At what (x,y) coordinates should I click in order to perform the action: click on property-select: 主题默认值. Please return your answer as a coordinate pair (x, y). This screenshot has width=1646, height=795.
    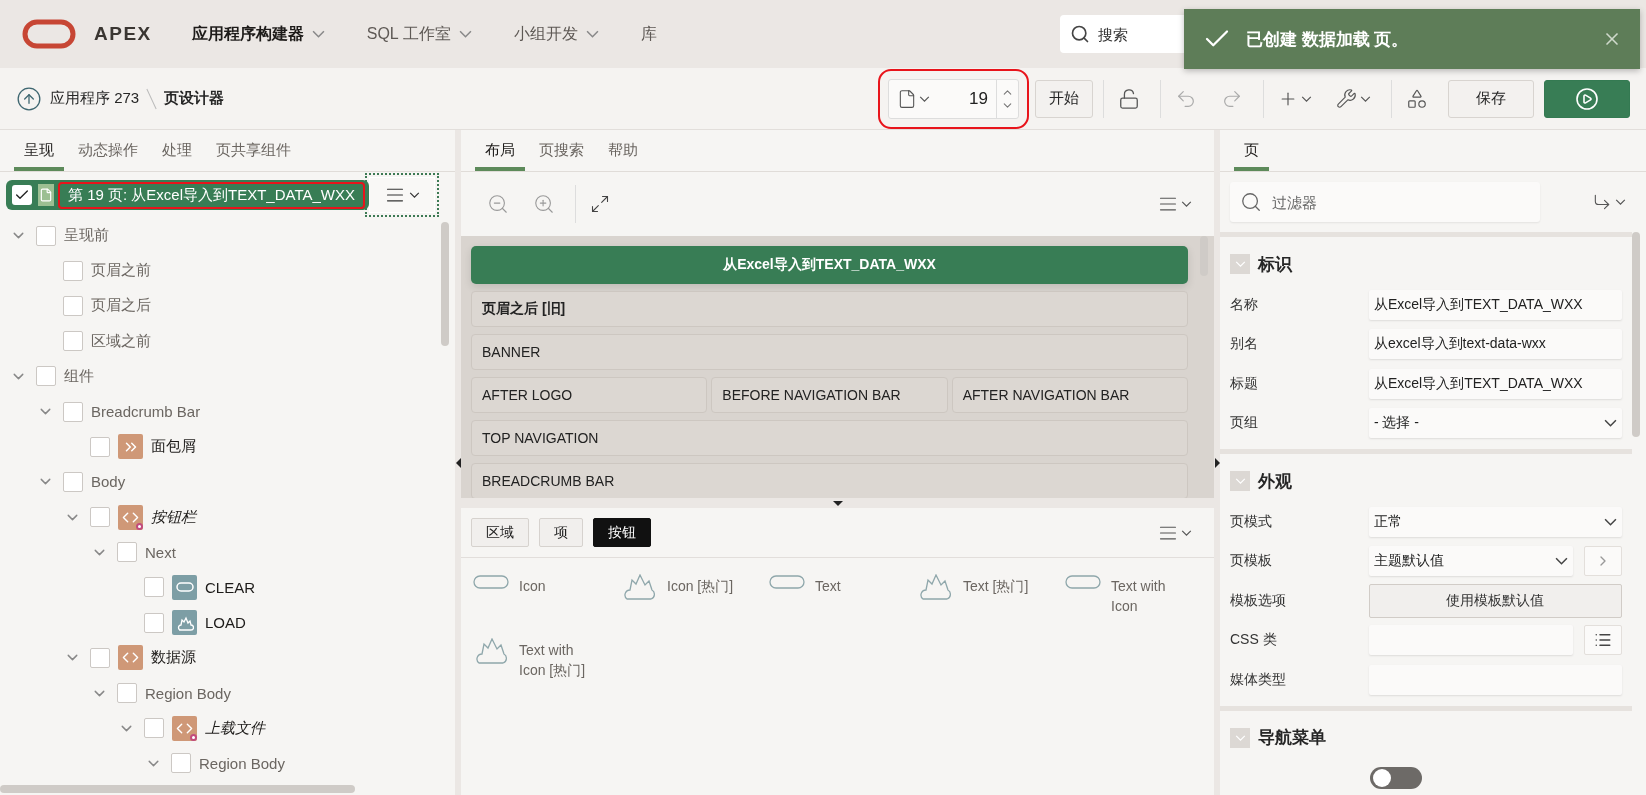
    Looking at the image, I should click on (1471, 561).